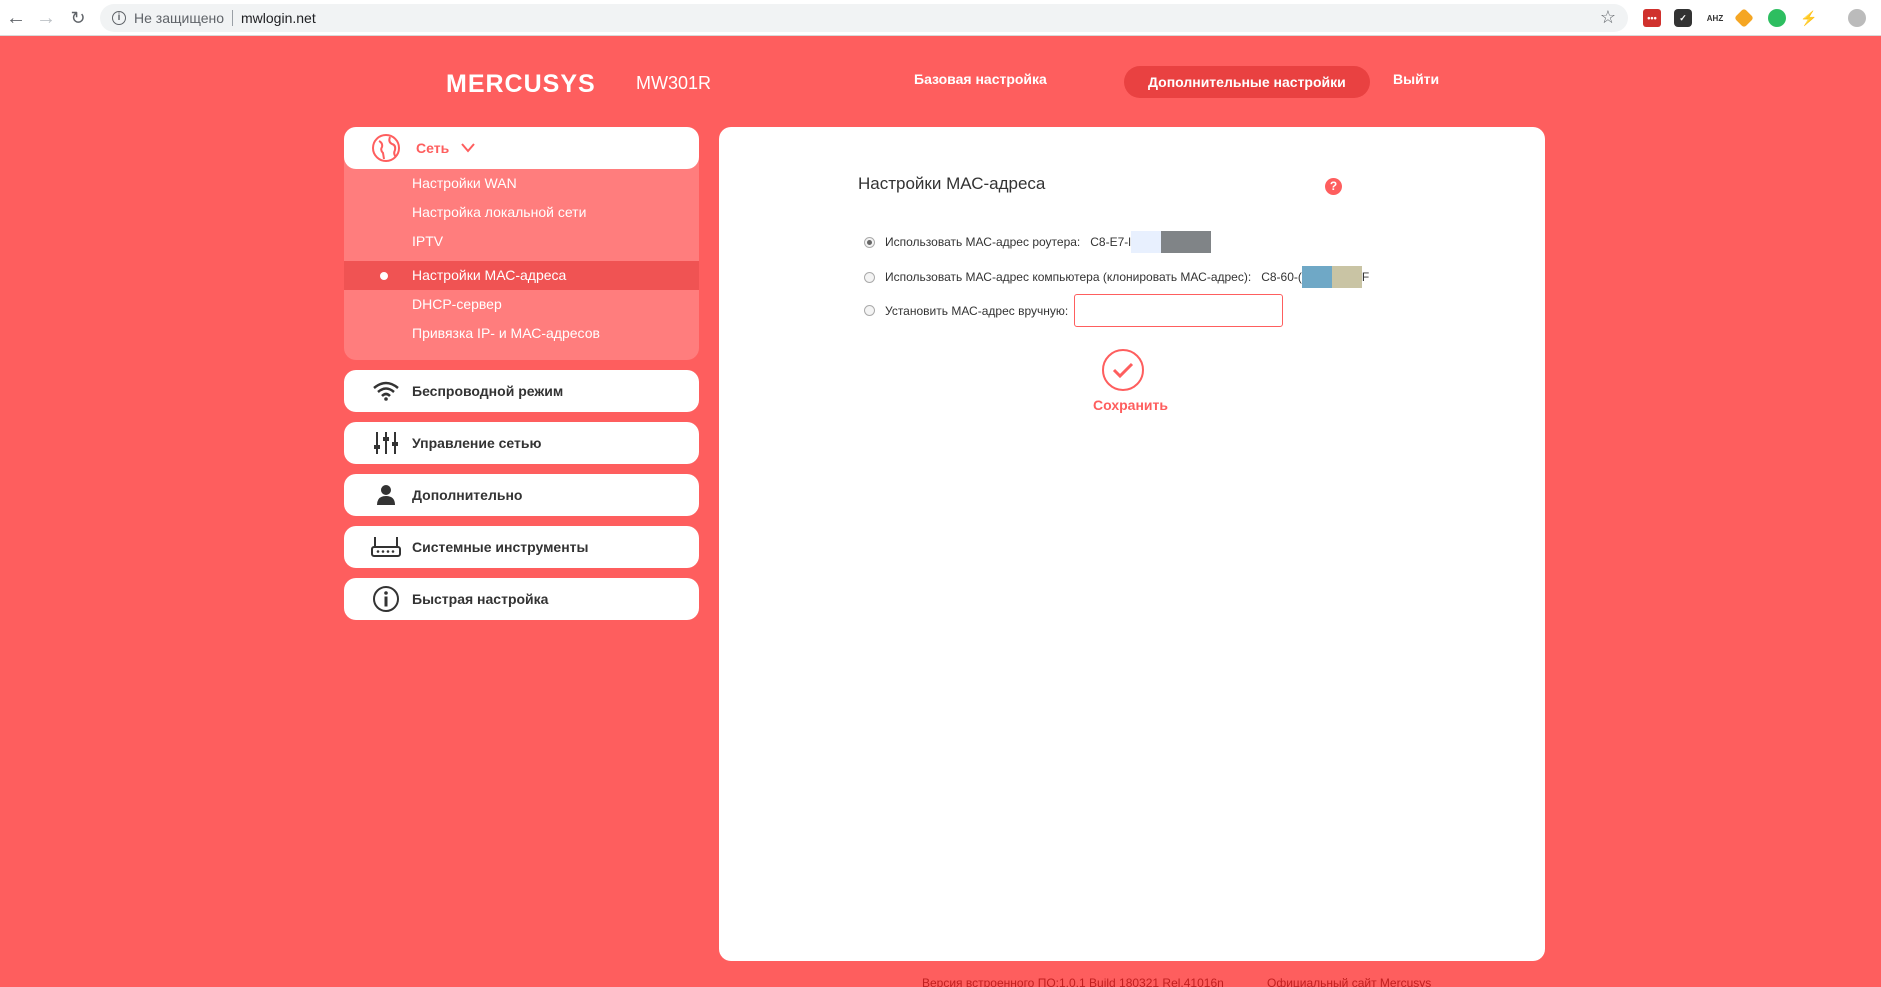 The width and height of the screenshot is (1881, 987). What do you see at coordinates (864, 18) in the screenshot?
I see `address-bar: i Не защищено mwlogin.net ☆` at bounding box center [864, 18].